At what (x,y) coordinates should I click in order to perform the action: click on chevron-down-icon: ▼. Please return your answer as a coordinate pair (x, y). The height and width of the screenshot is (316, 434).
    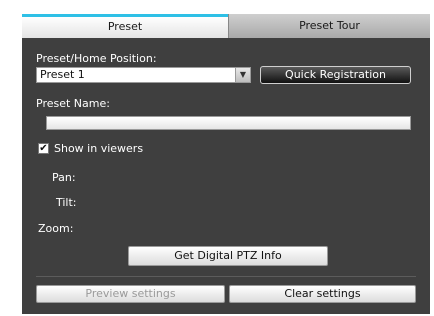
    Looking at the image, I should click on (242, 75).